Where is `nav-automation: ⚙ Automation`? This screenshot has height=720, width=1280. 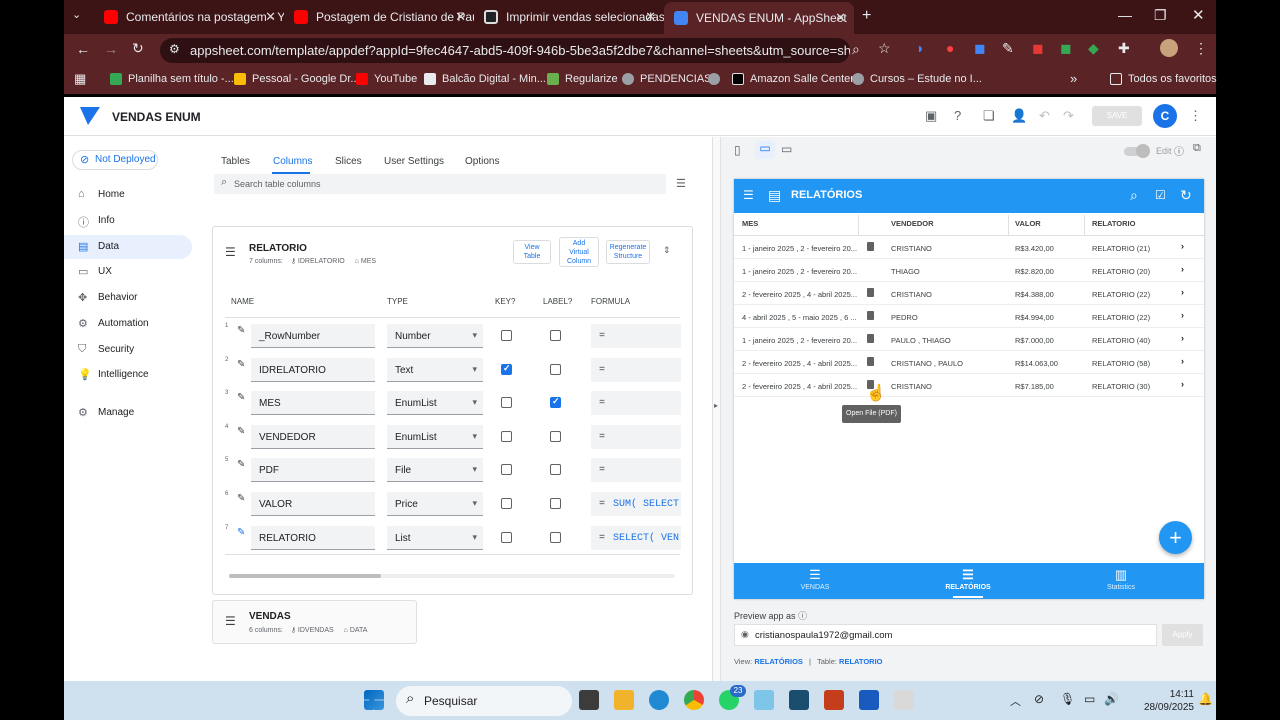
nav-automation: ⚙ Automation is located at coordinates (128, 324).